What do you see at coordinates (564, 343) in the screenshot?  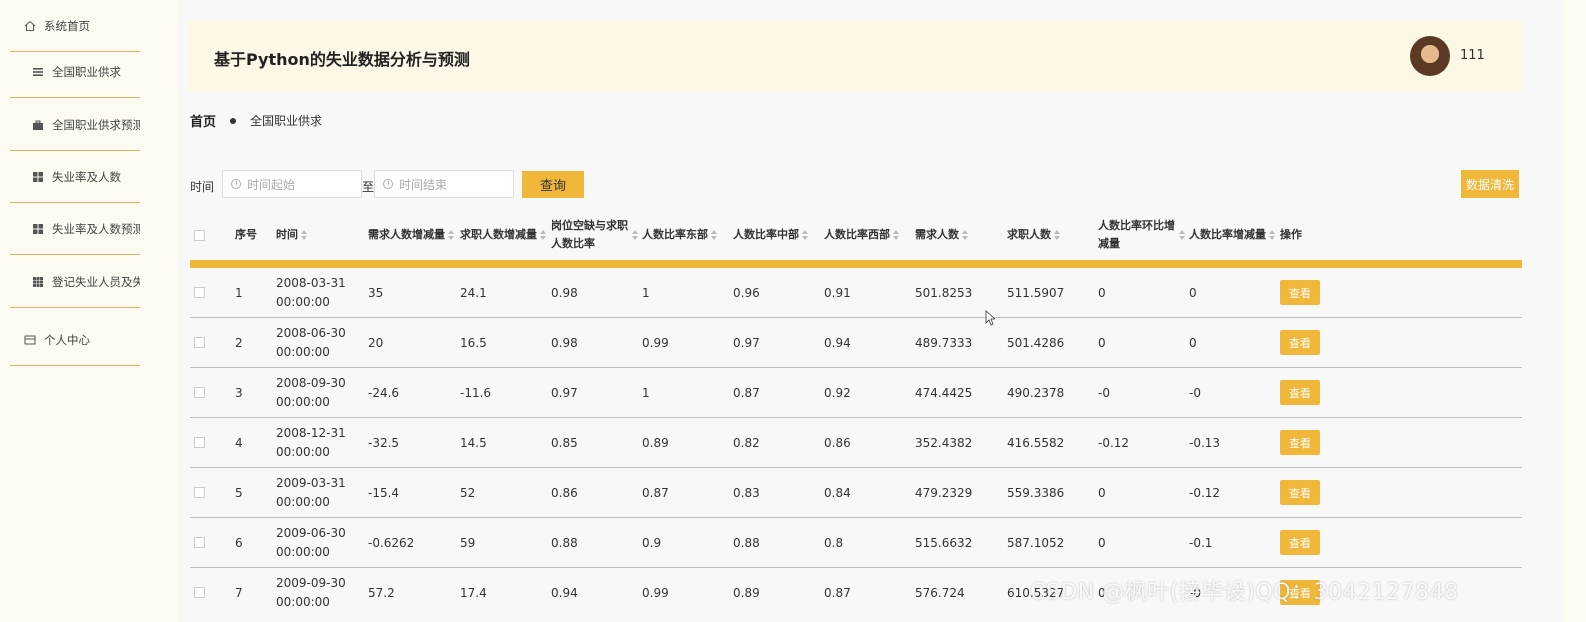 I see `cell-ratio: 0.98` at bounding box center [564, 343].